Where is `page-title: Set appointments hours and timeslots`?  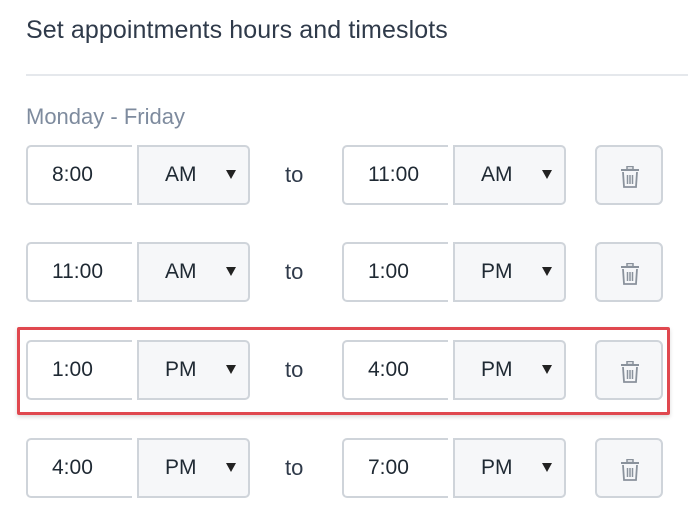
page-title: Set appointments hours and timeslots is located at coordinates (237, 30).